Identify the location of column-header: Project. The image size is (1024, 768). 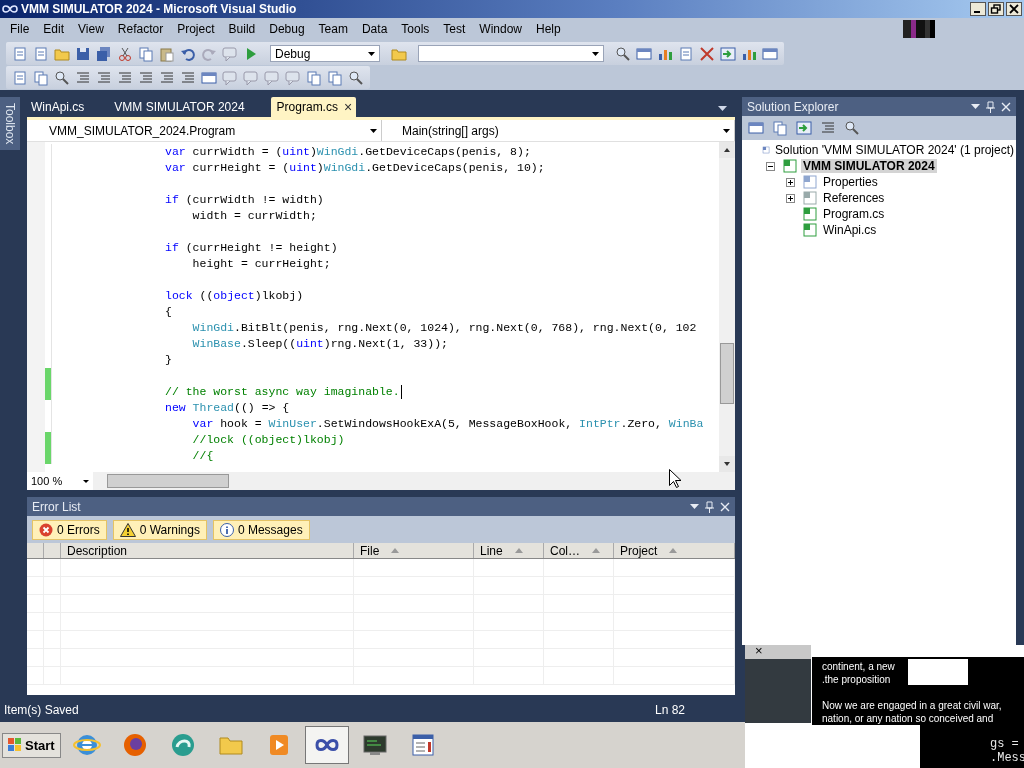
(674, 550).